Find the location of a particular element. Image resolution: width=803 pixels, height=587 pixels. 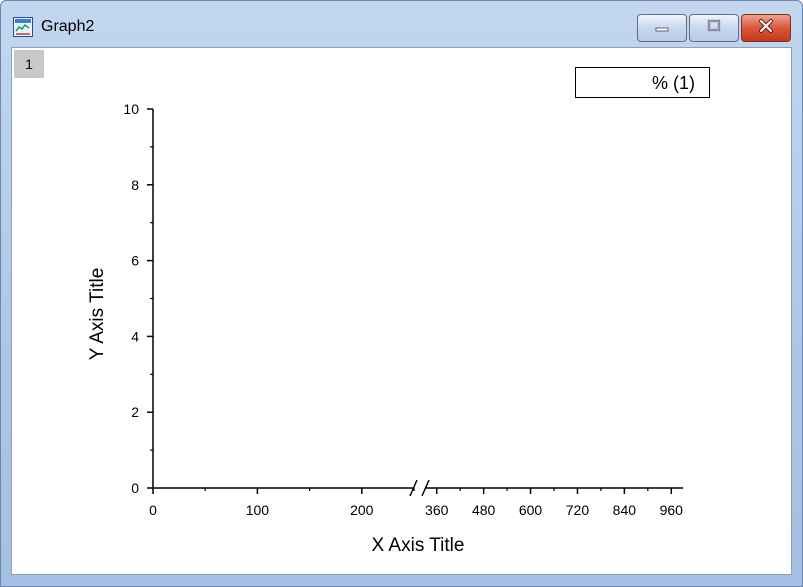

y-tick-label: 8 is located at coordinates (135, 185).